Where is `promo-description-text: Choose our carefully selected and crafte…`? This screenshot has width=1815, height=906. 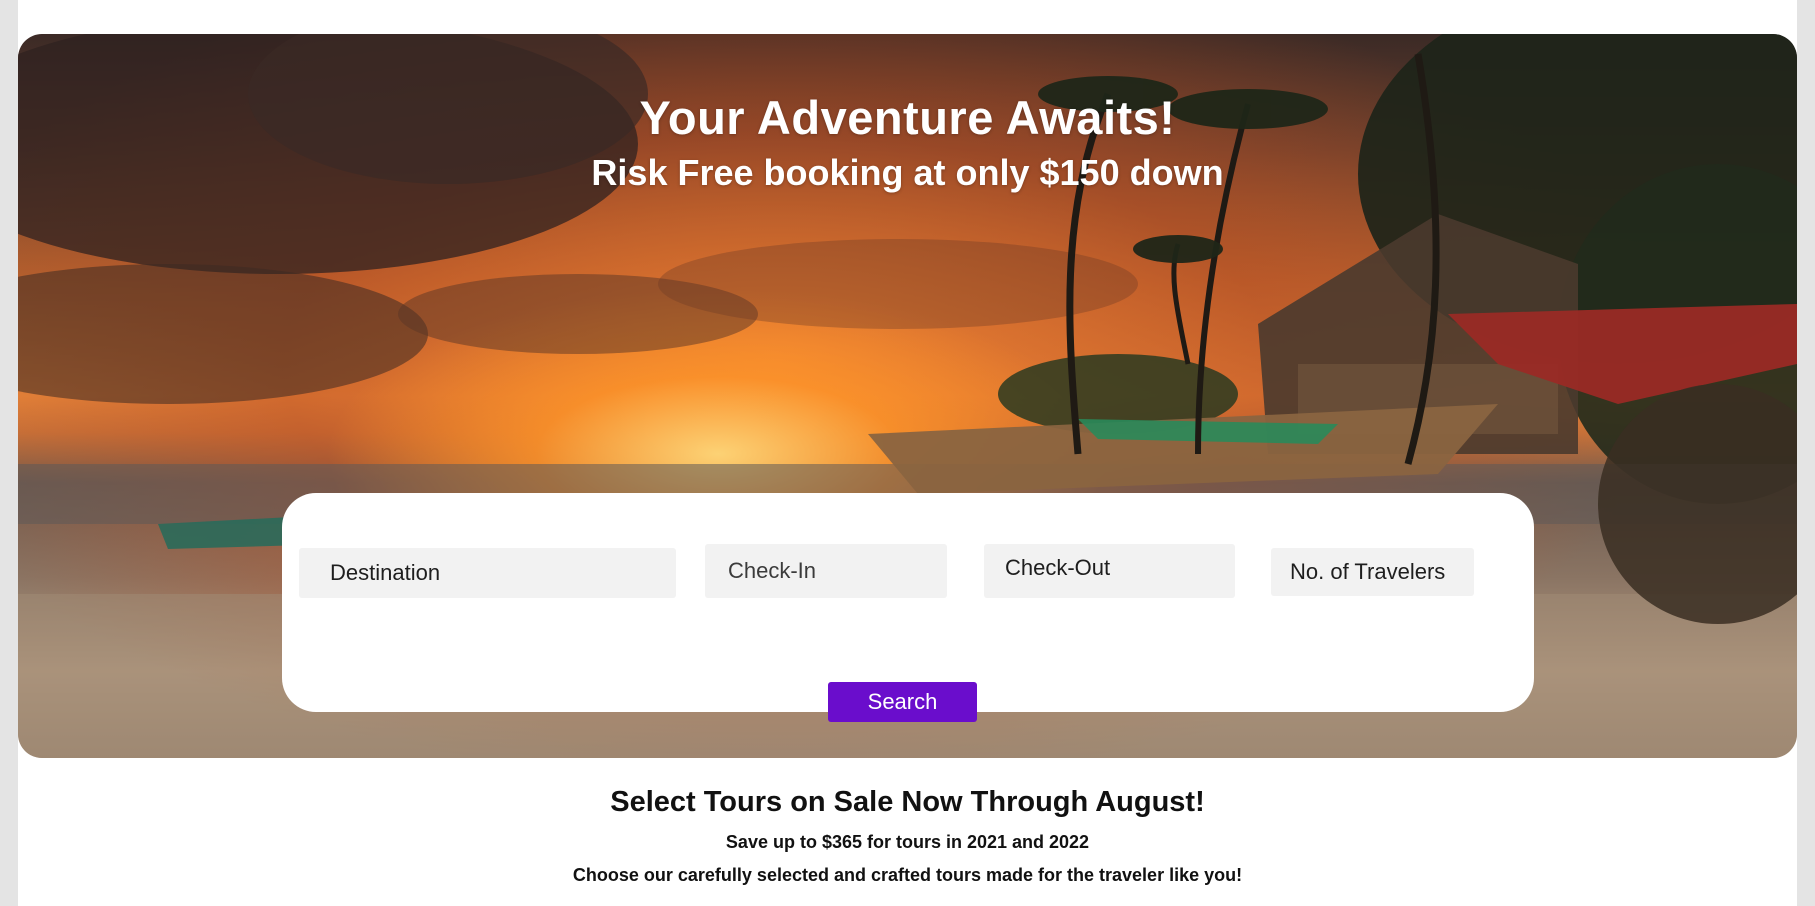 promo-description-text: Choose our carefully selected and crafte… is located at coordinates (907, 875).